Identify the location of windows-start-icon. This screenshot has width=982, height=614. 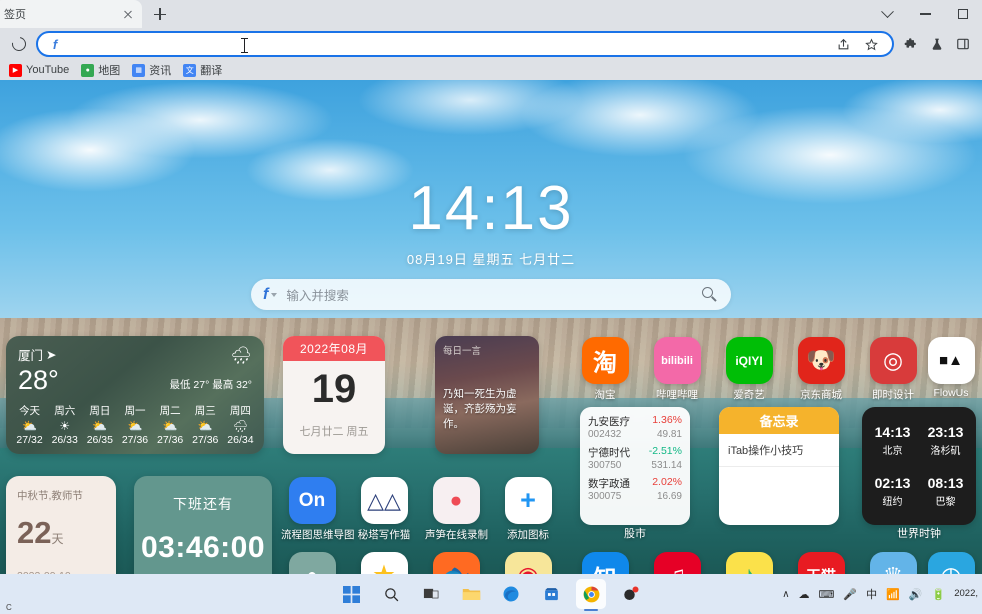
(351, 594).